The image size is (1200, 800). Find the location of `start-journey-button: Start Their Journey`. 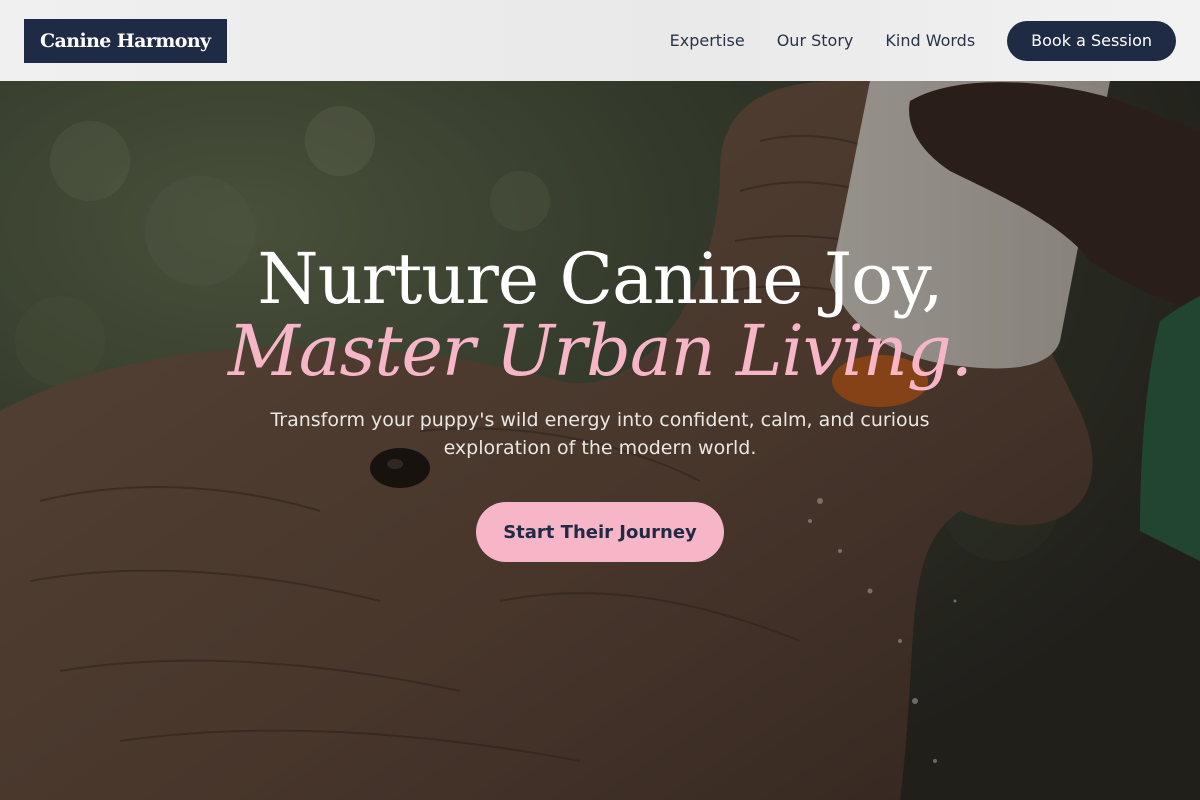

start-journey-button: Start Their Journey is located at coordinates (600, 532).